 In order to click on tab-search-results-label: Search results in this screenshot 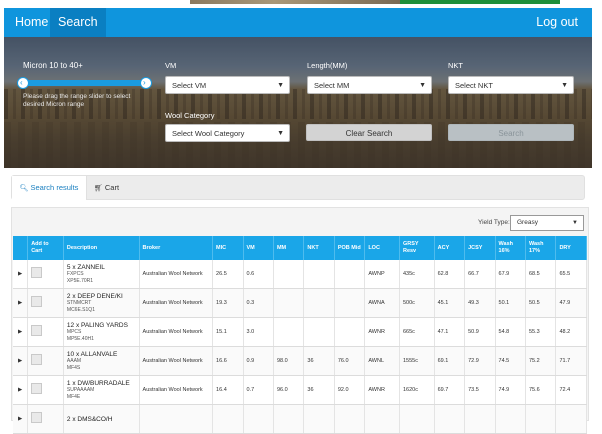, I will do `click(54, 187)`.